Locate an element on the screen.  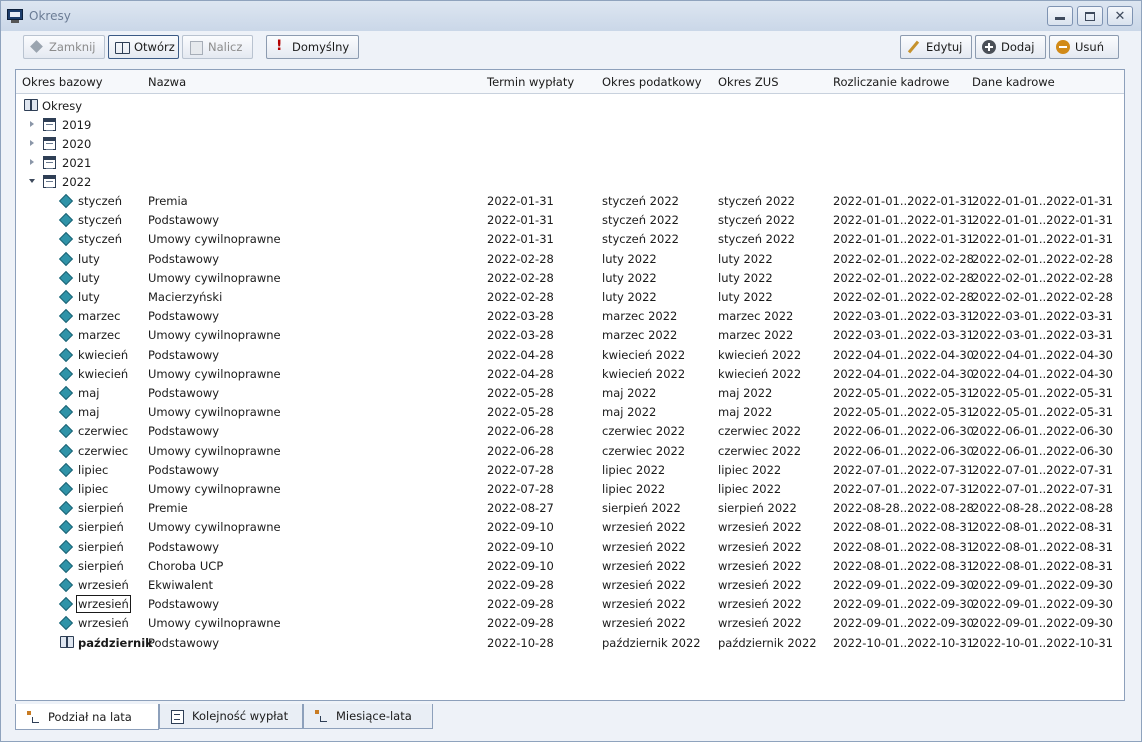
maximize-button is located at coordinates (1090, 16).